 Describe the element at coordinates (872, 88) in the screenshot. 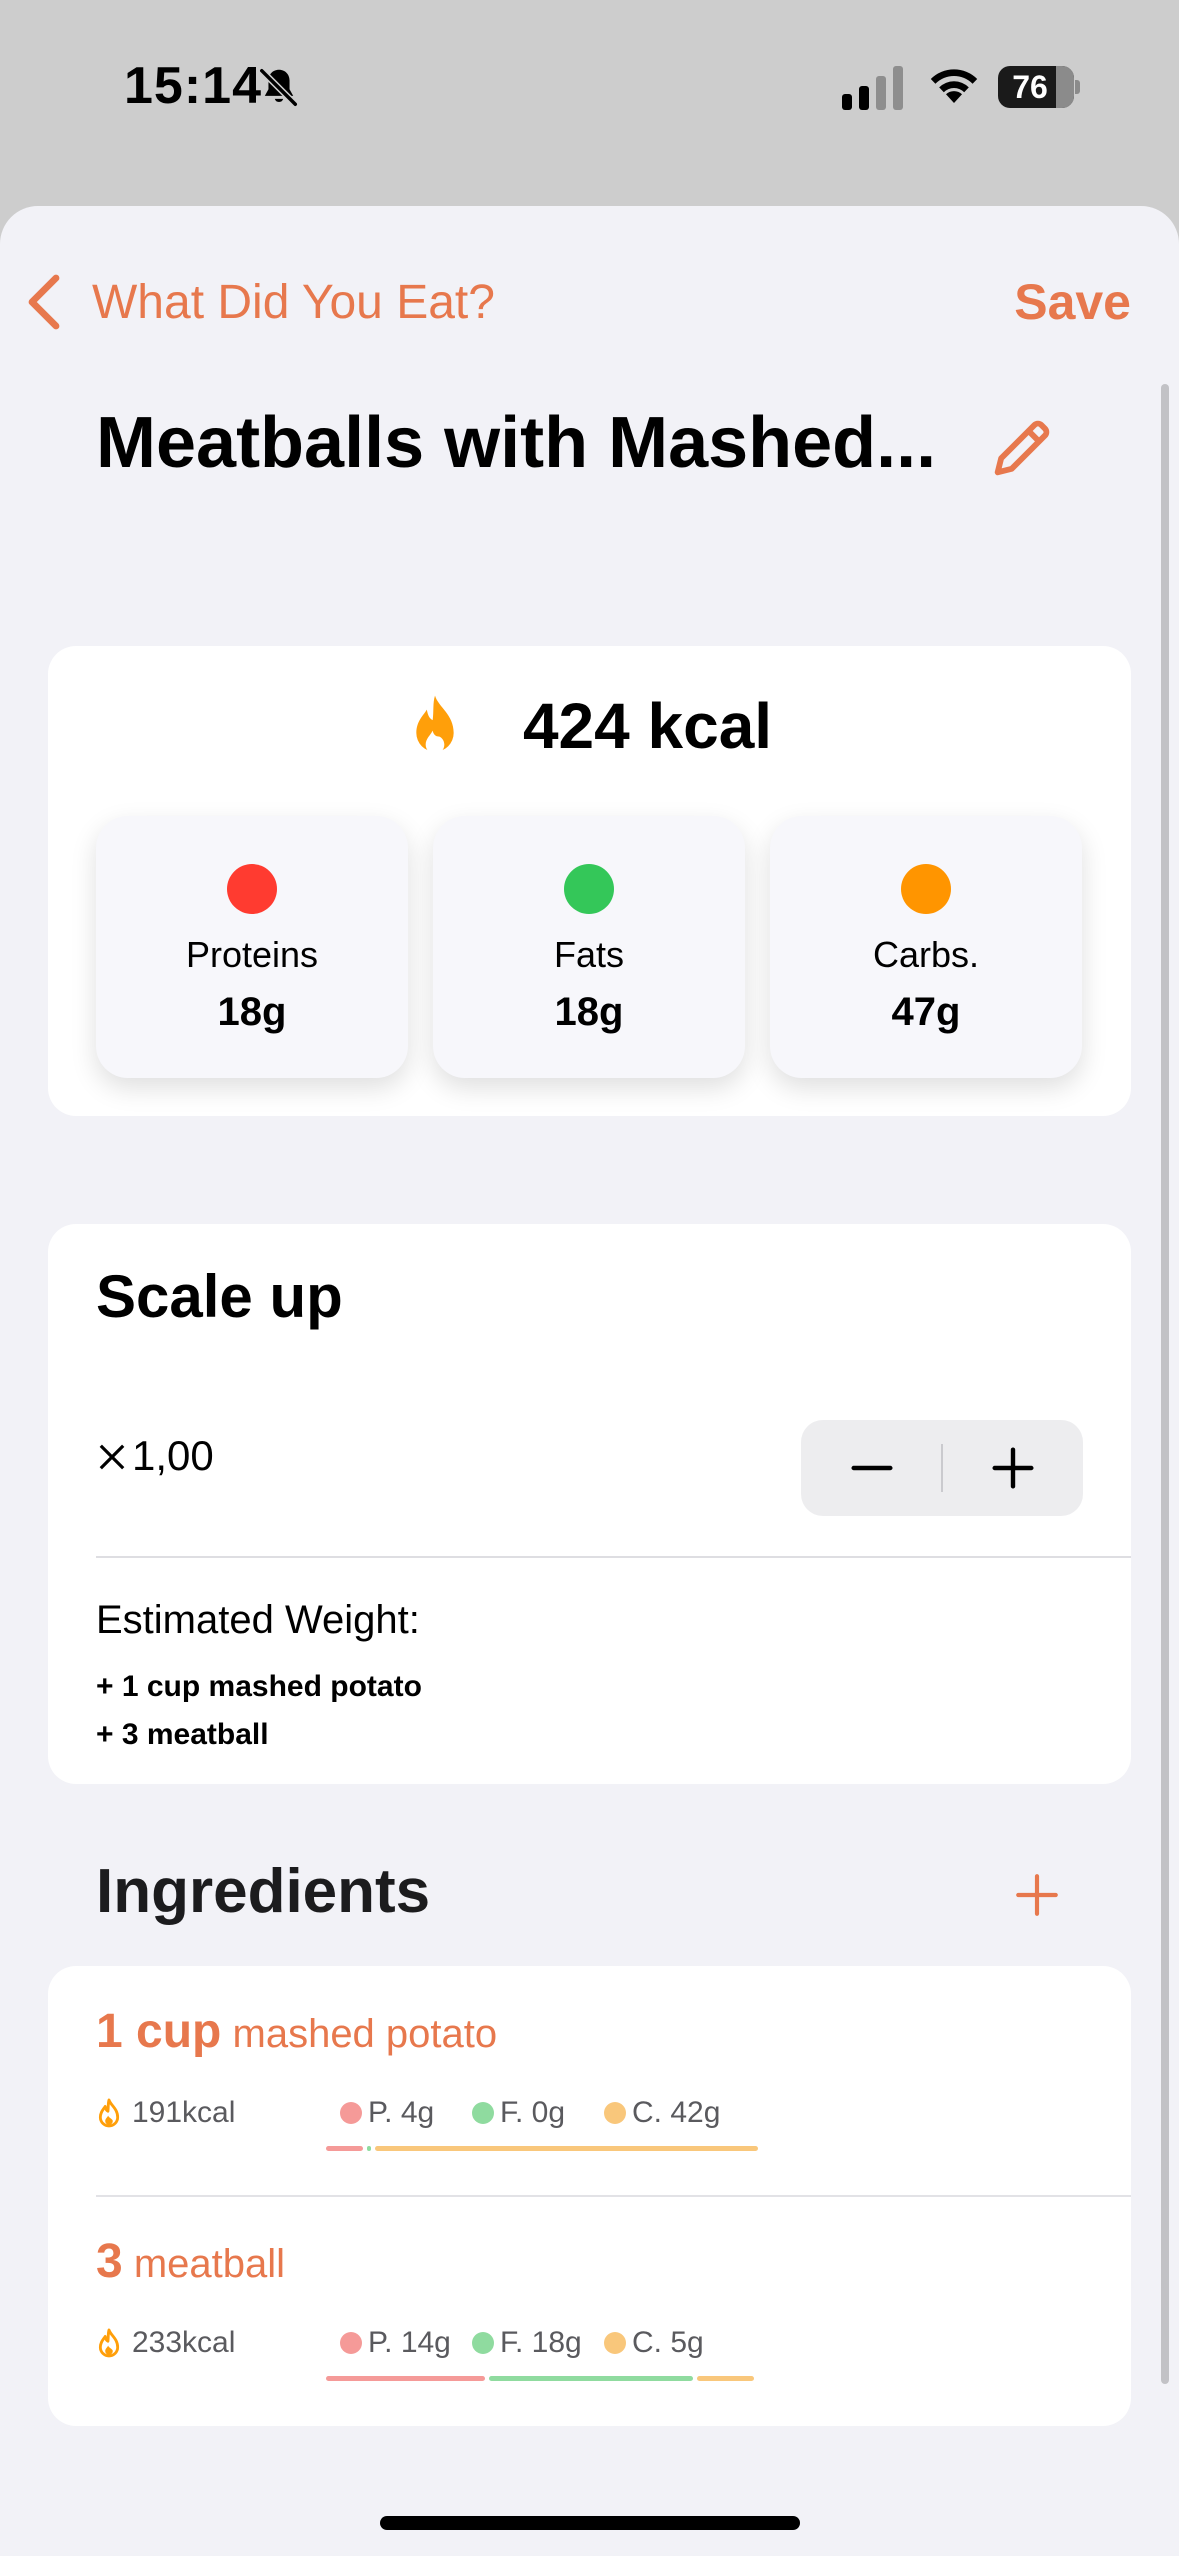

I see `cellular-signal-icon` at that location.